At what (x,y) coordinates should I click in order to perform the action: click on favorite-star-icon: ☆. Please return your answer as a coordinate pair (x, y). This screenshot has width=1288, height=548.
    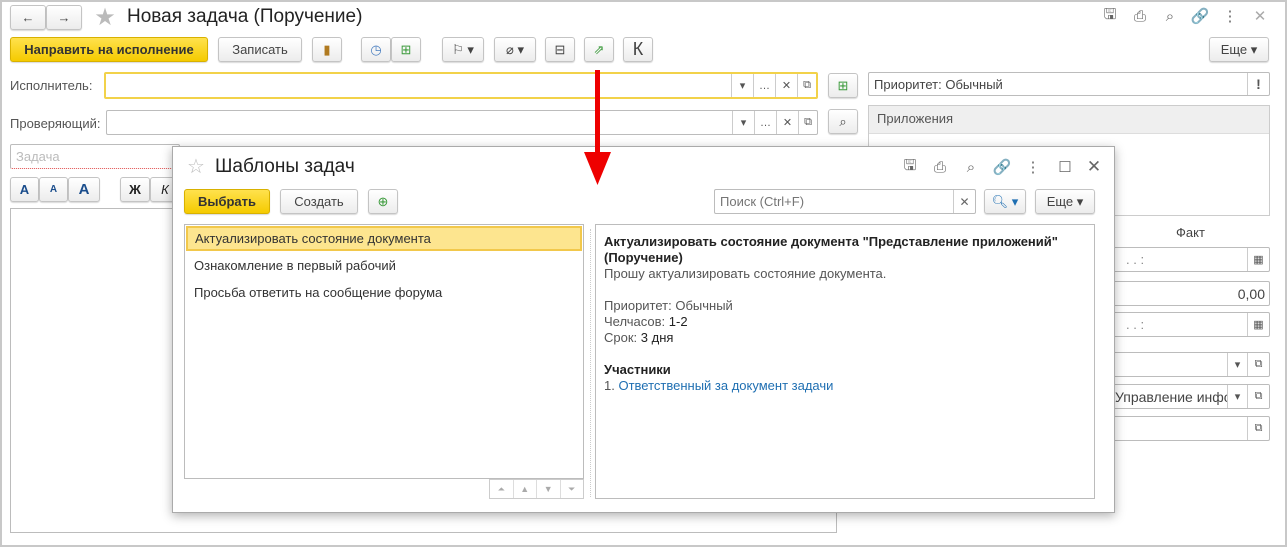
    Looking at the image, I should click on (196, 166).